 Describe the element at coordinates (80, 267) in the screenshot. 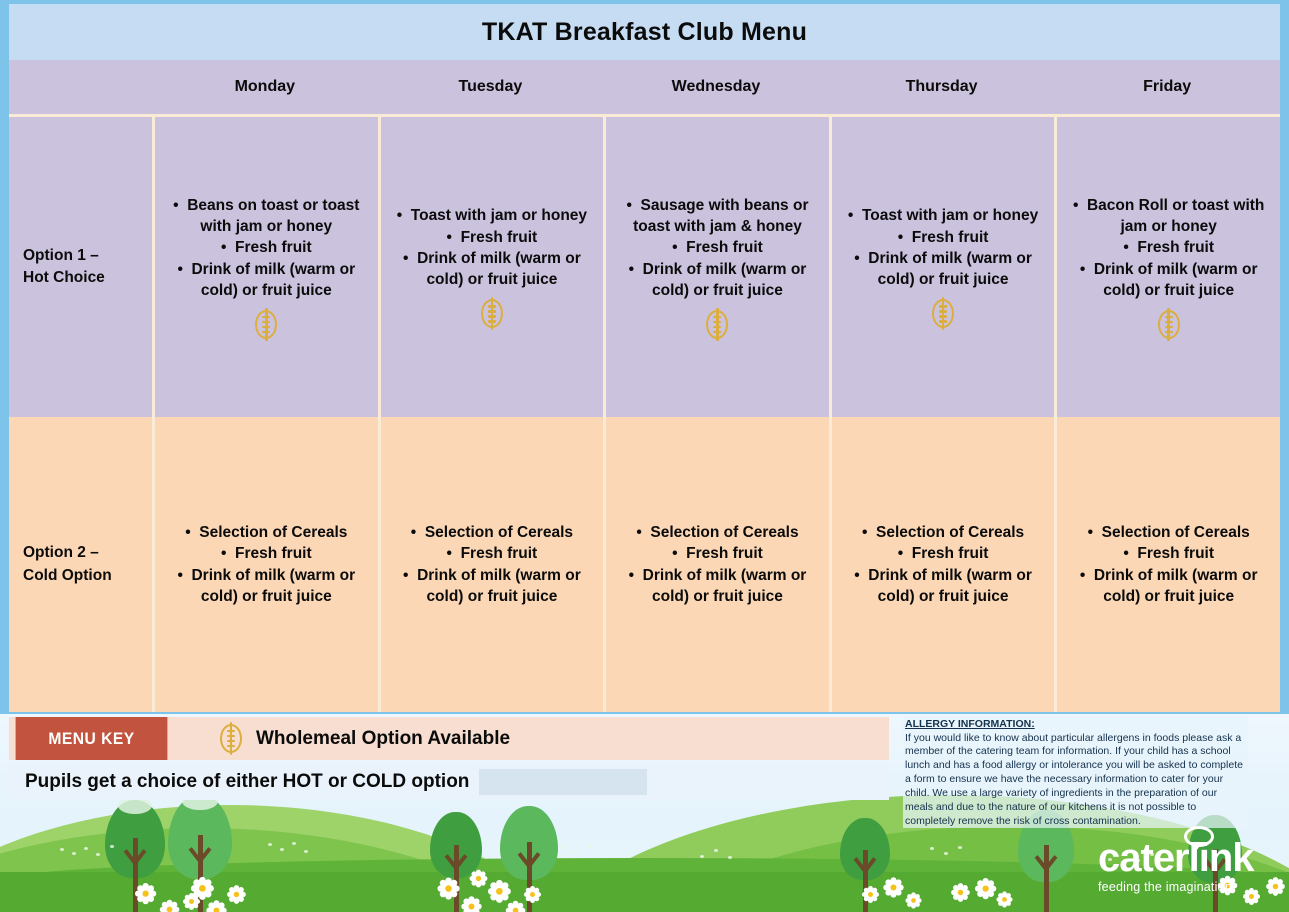

I see `row-label-hot: Option 1 – Hot Choice` at that location.